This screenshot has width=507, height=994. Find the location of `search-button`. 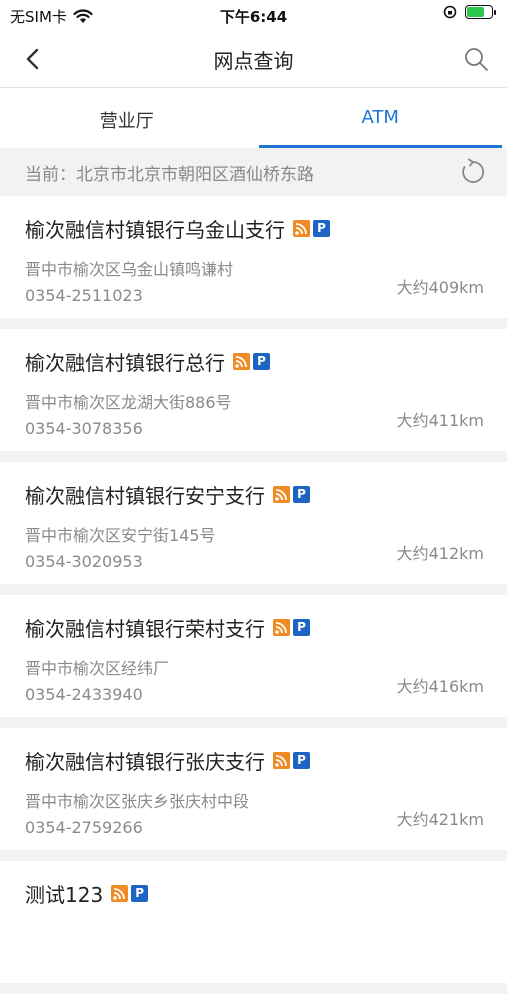

search-button is located at coordinates (476, 59).